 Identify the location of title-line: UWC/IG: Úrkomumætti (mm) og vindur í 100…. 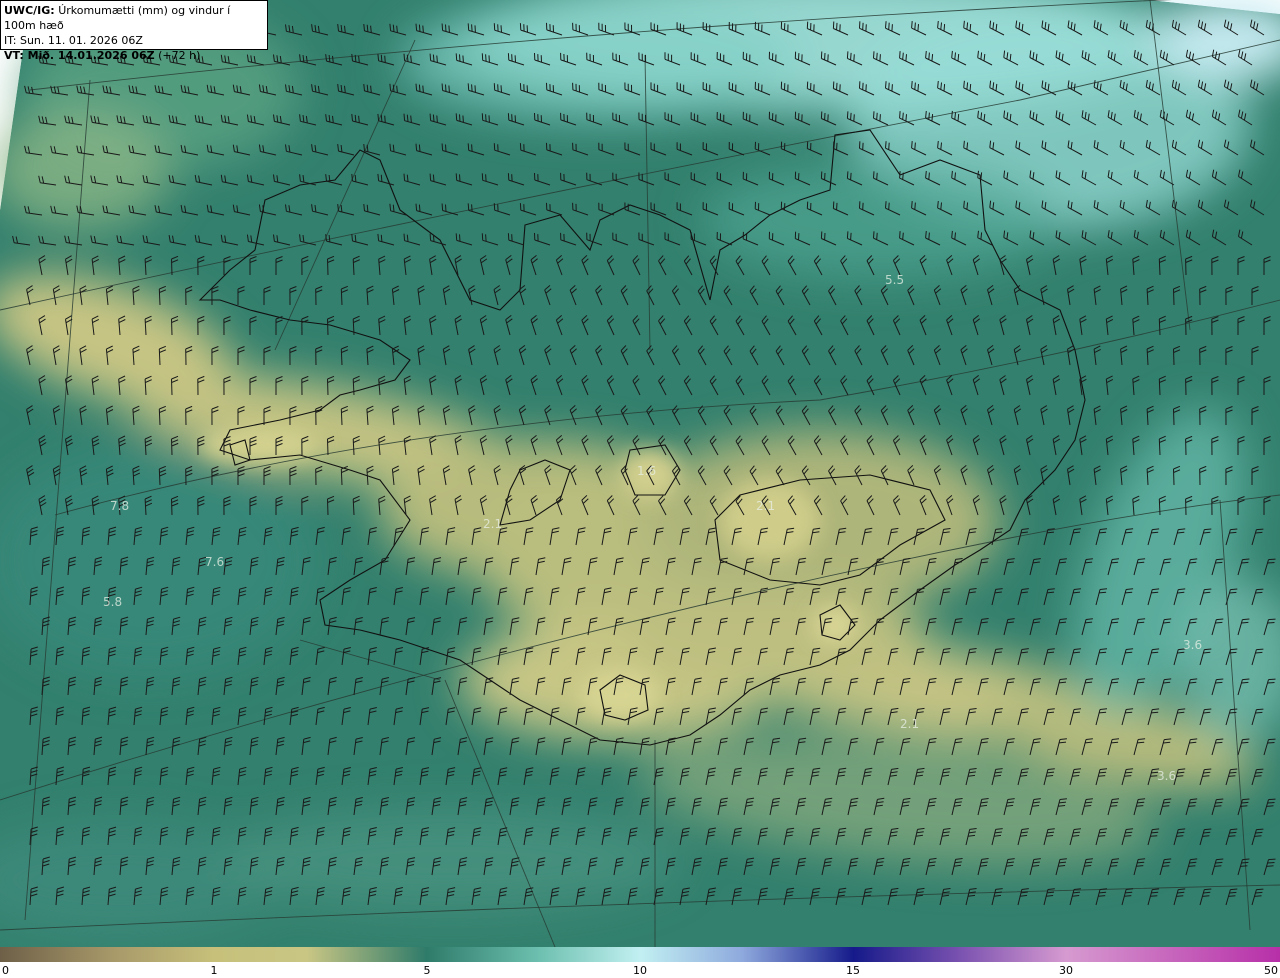
(134, 18).